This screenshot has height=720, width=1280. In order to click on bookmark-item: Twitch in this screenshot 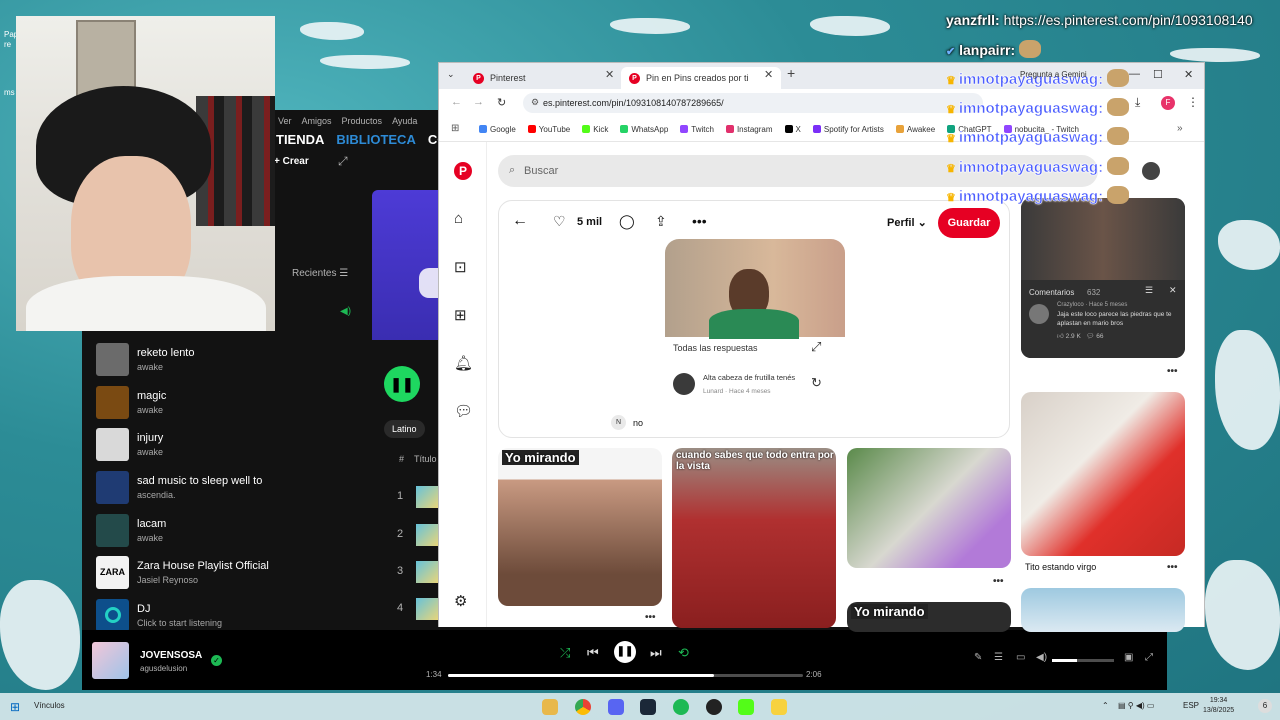, I will do `click(697, 129)`.